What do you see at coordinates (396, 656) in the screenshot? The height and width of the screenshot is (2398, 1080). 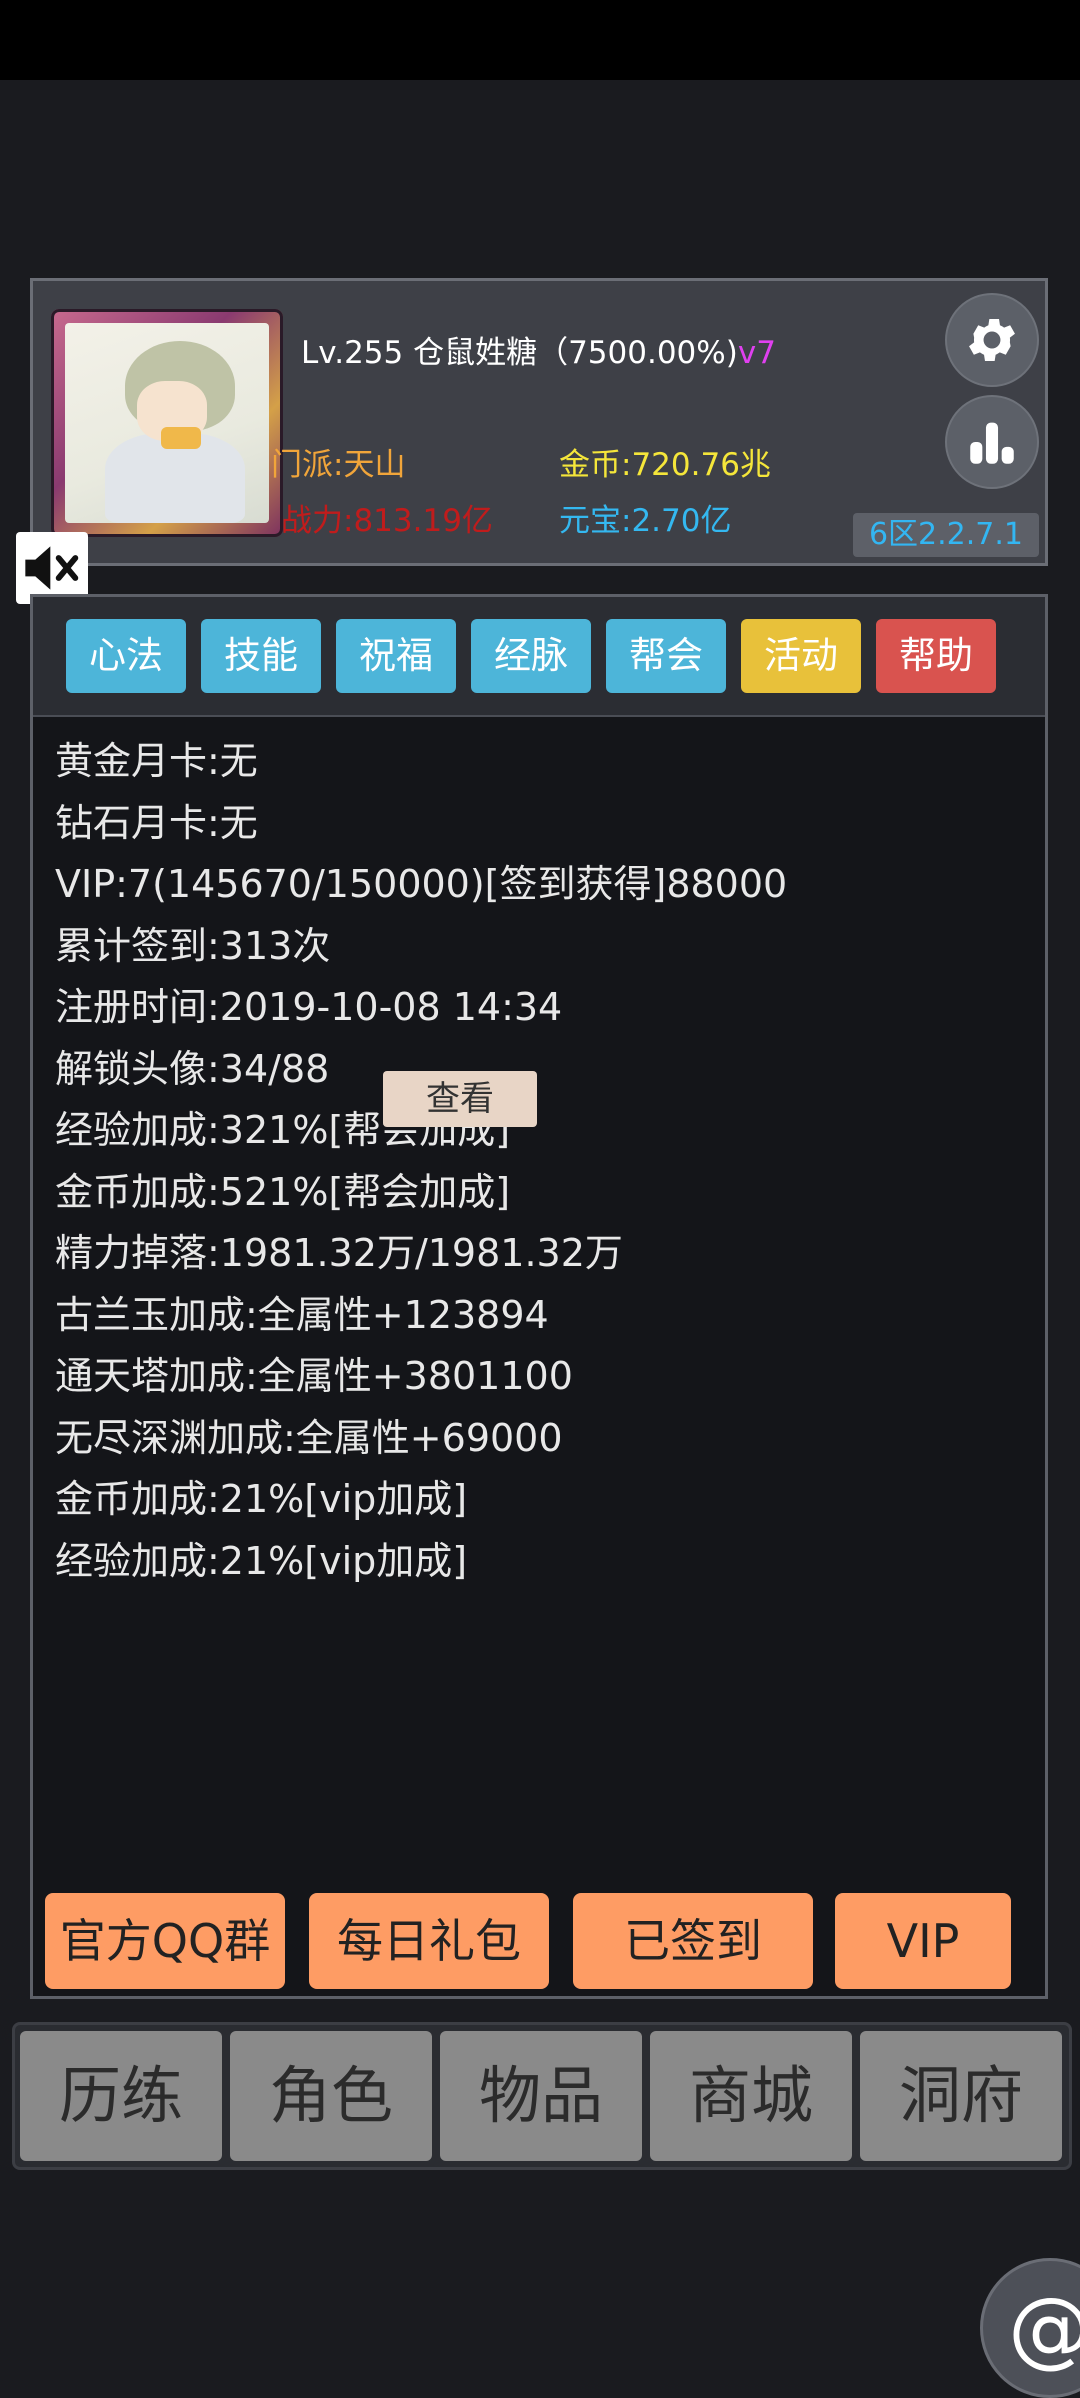 I see `tab-blessing: 祝福` at bounding box center [396, 656].